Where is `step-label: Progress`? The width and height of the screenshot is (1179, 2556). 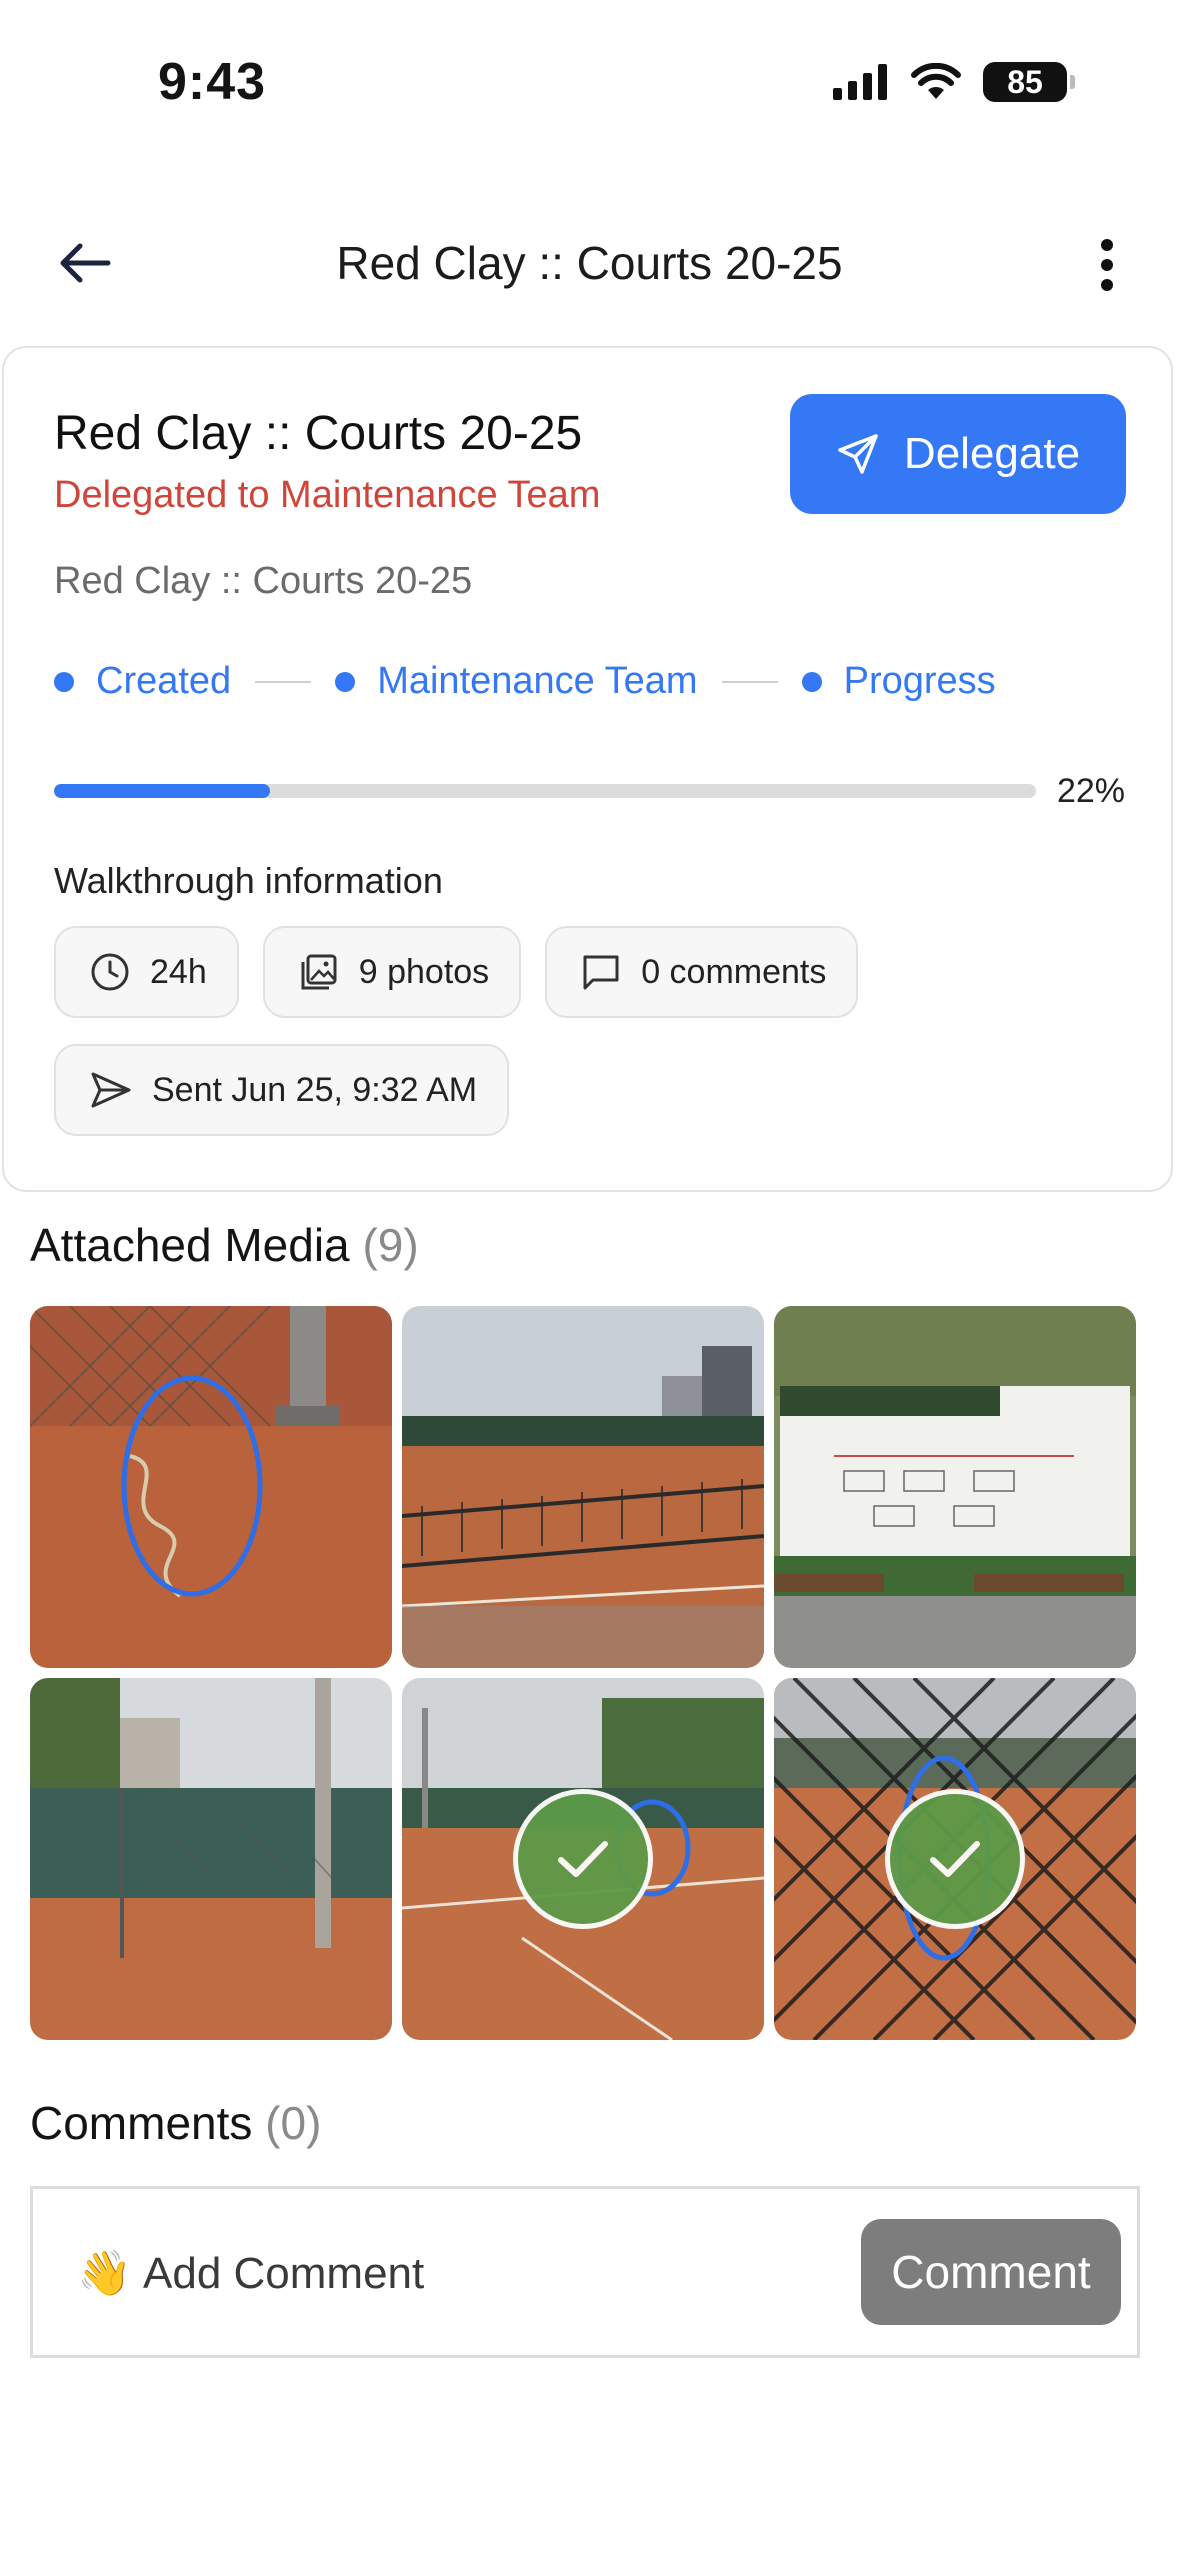 step-label: Progress is located at coordinates (919, 681).